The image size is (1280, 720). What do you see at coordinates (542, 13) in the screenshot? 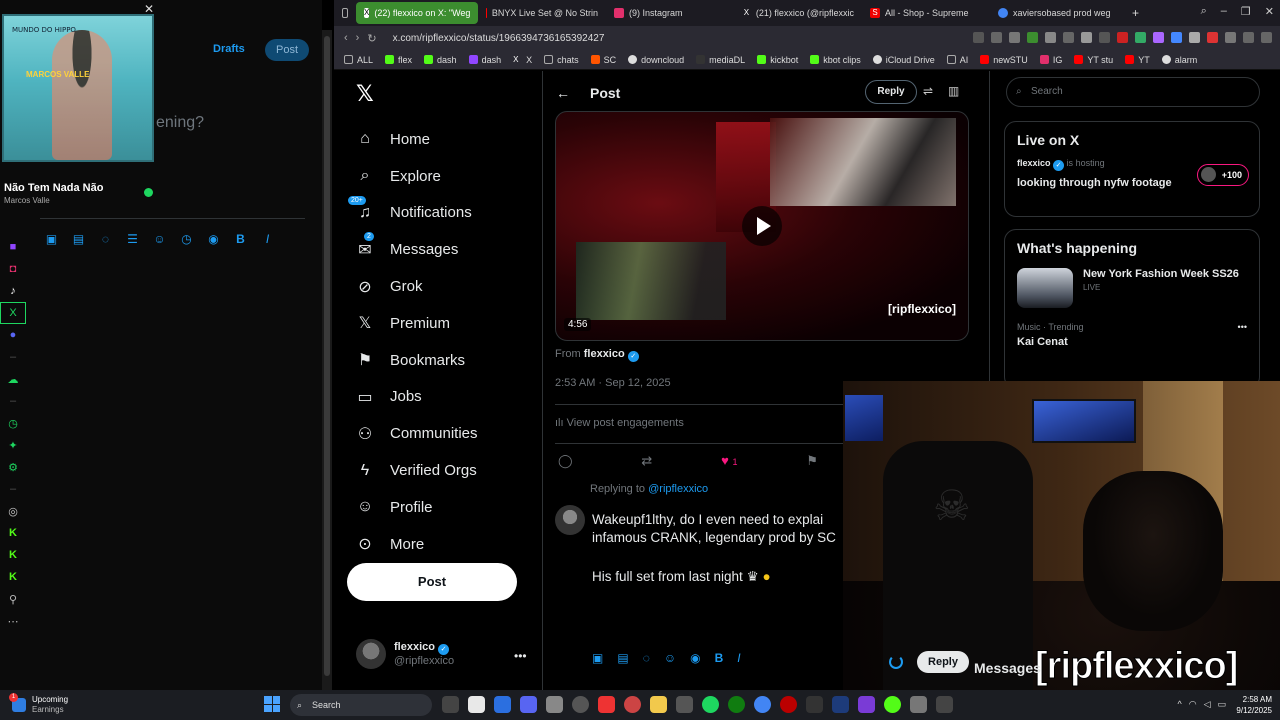
I see `browser-tab: BNYX Live Set @ No Strin` at bounding box center [542, 13].